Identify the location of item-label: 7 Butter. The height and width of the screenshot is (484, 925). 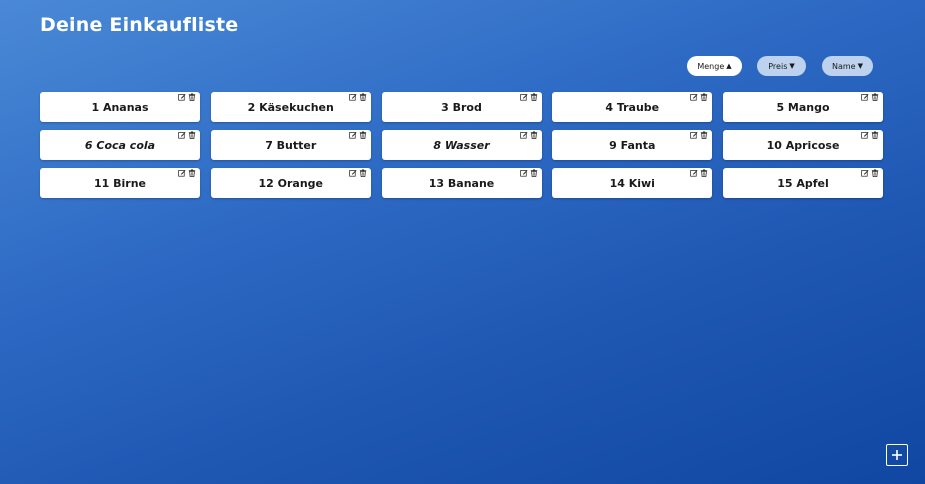
(291, 145).